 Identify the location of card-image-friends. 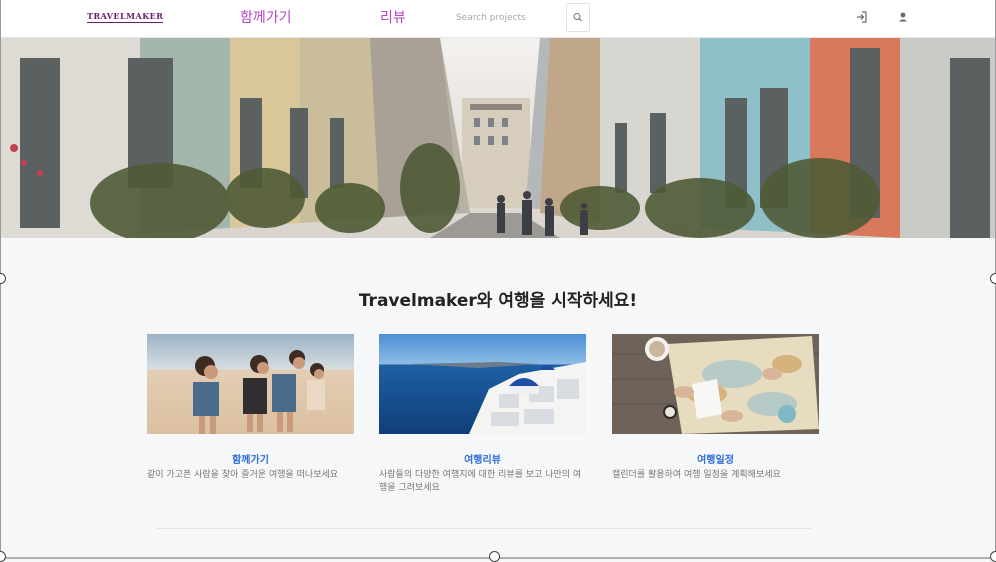
(250, 384).